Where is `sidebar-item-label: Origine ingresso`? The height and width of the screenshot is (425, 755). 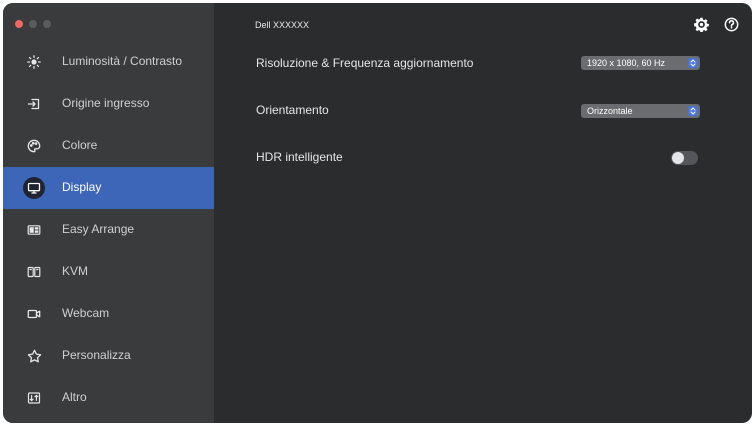
sidebar-item-label: Origine ingresso is located at coordinates (106, 103).